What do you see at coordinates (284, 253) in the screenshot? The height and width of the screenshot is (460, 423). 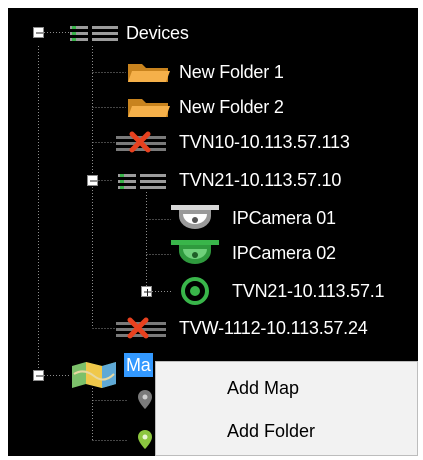 I see `tree-item-ipcamera-02: IPCamera 02` at bounding box center [284, 253].